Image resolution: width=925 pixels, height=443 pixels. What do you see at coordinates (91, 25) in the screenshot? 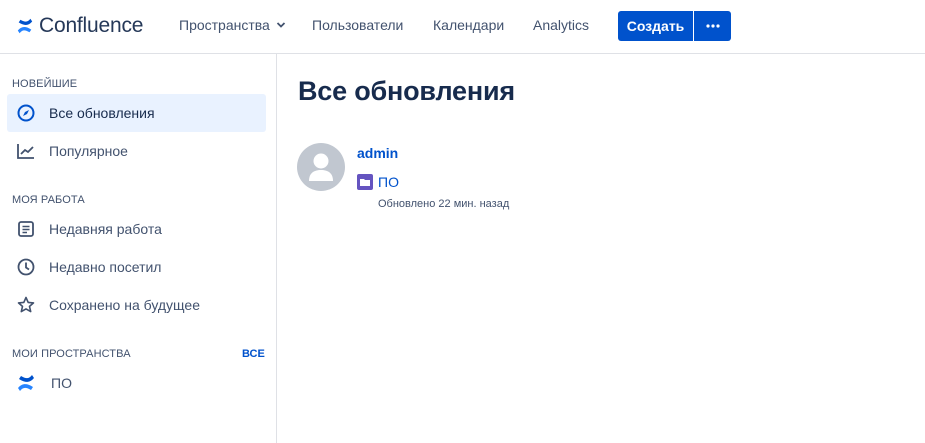
I see `app-name: Confluence` at bounding box center [91, 25].